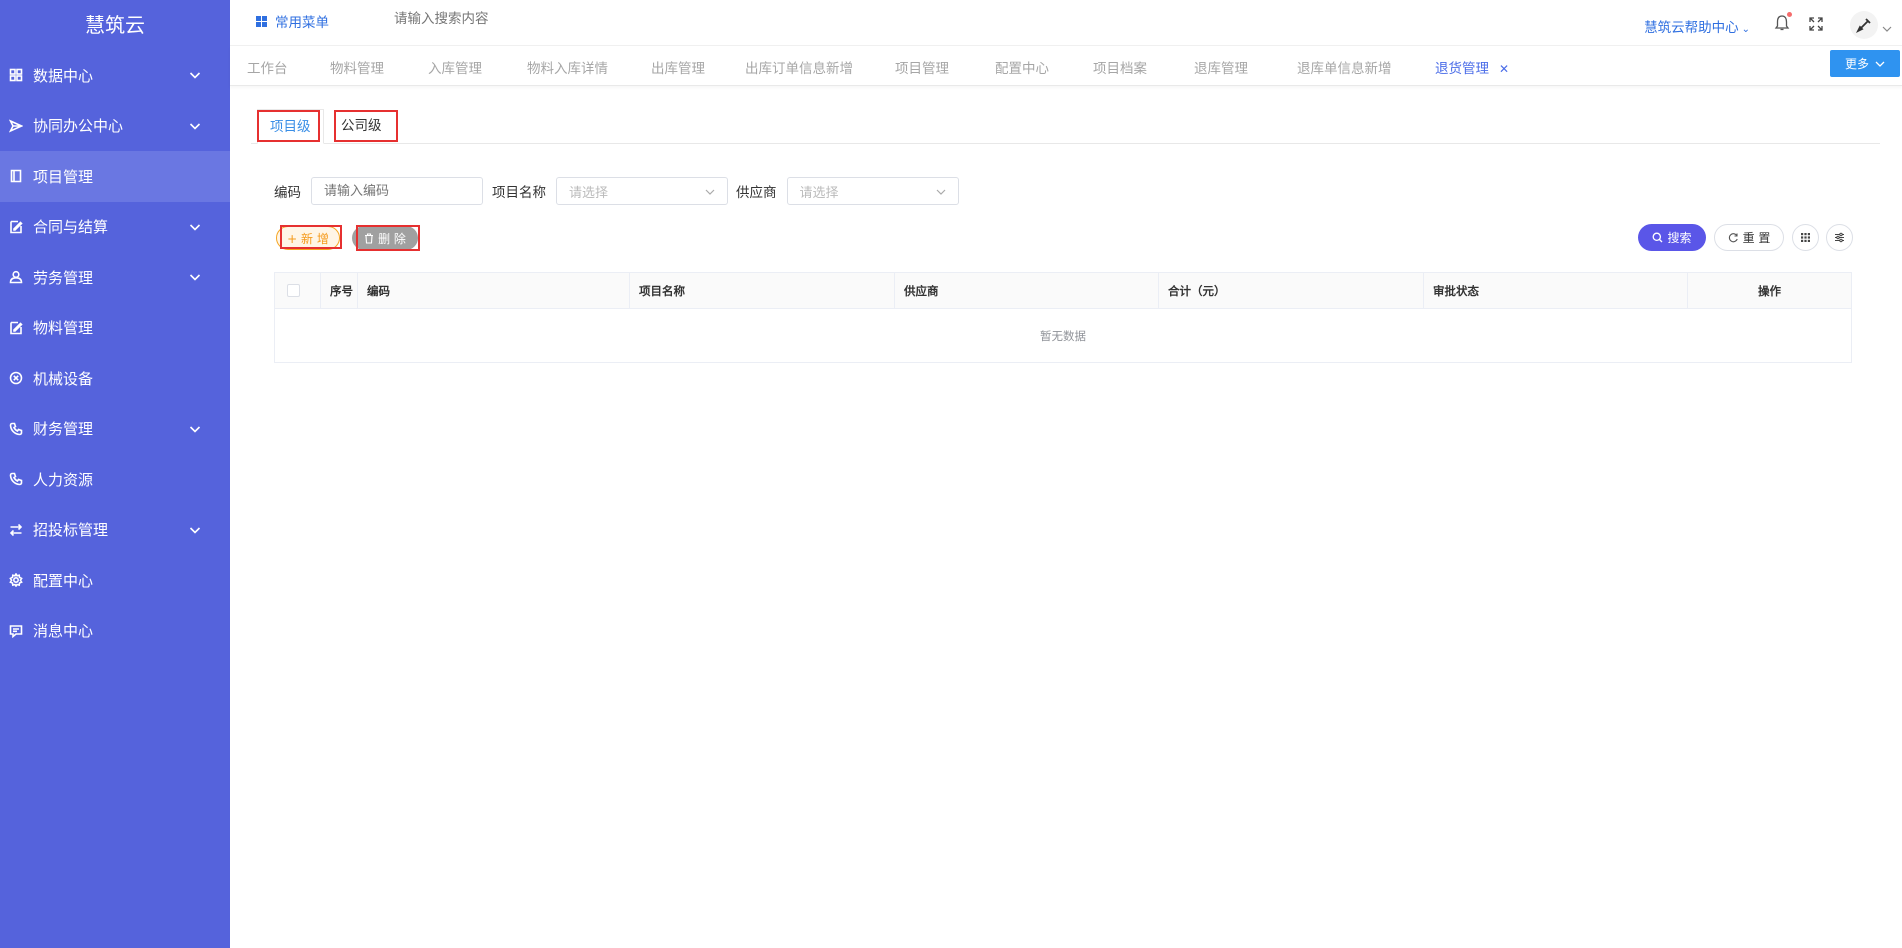  Describe the element at coordinates (308, 238) in the screenshot. I see `add-button: + 新 增` at that location.